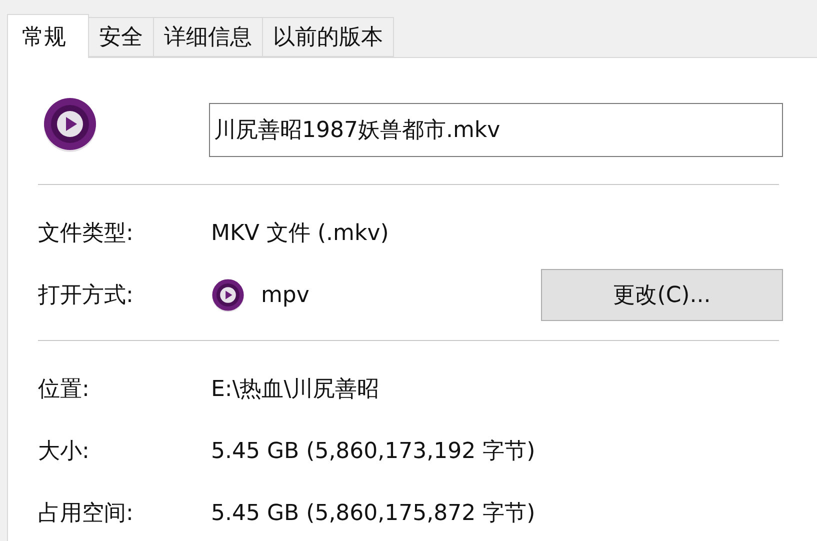  I want to click on field-value: E:\热血\川尻善昭, so click(295, 390).